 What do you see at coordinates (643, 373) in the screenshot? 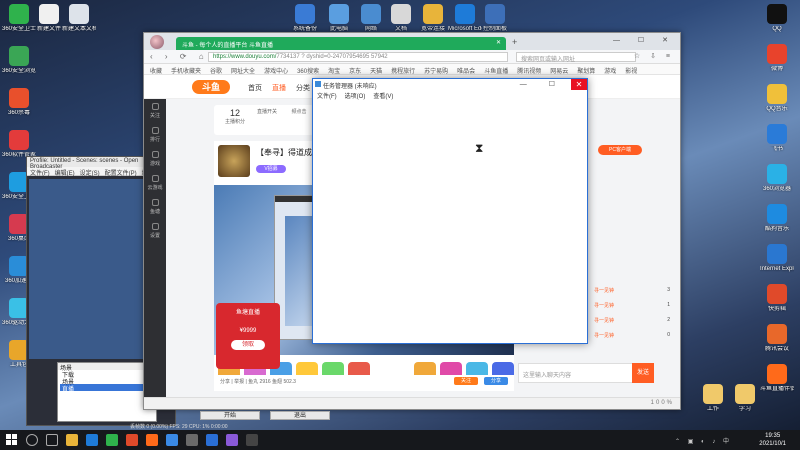
I see `send-button: 发送` at bounding box center [643, 373].